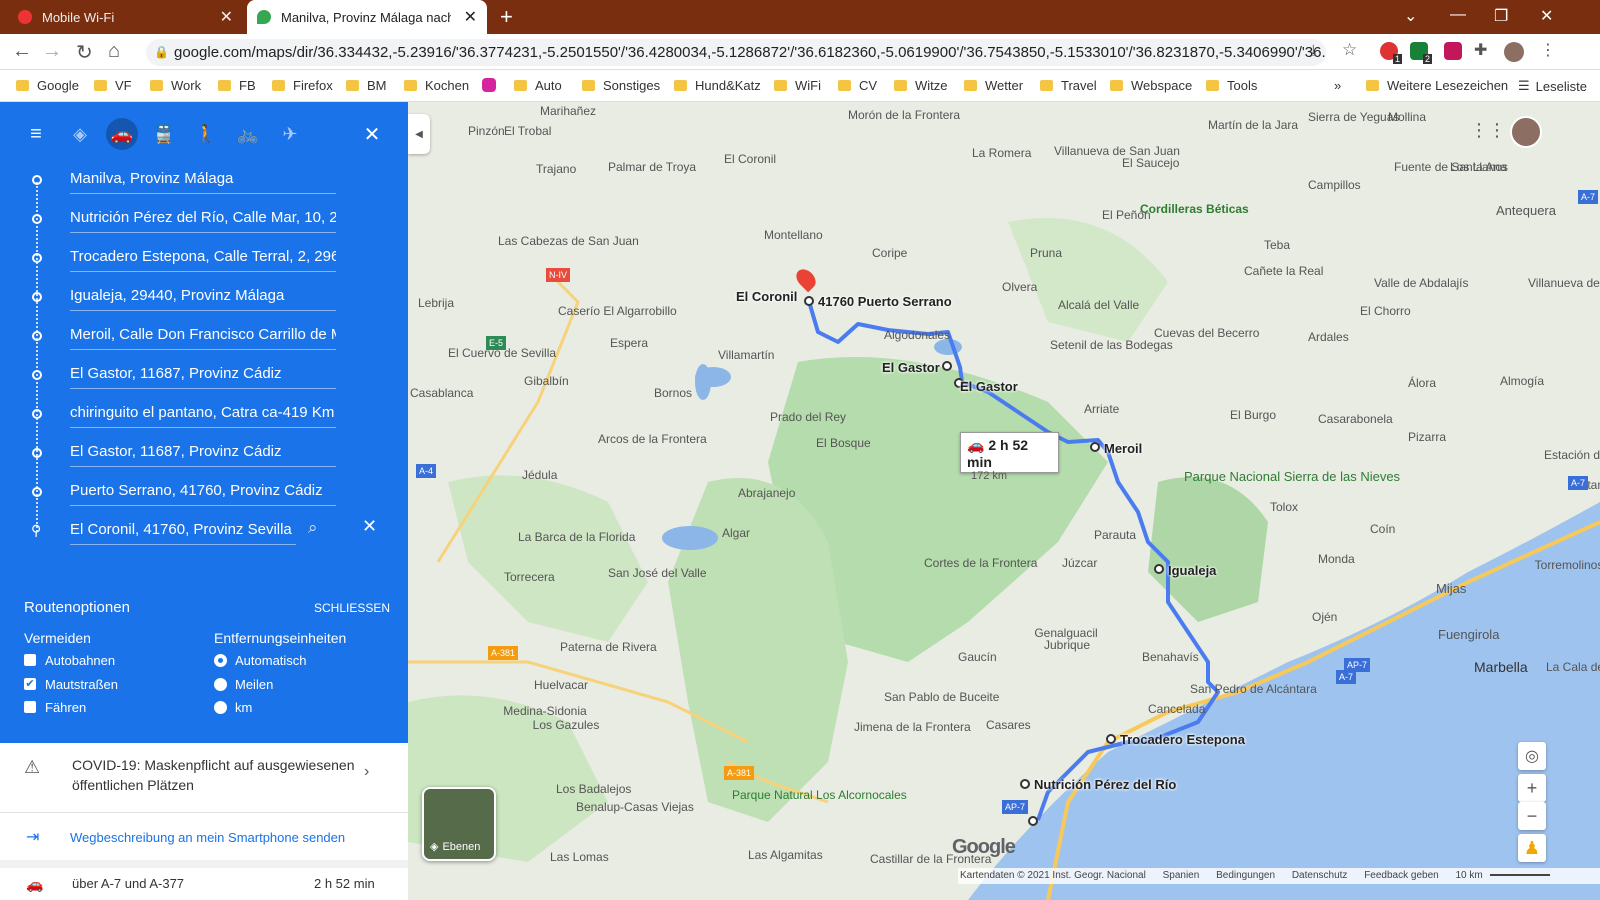 This screenshot has width=1600, height=900. Describe the element at coordinates (1231, 85) in the screenshot. I see `bookmark-tools: Tools` at that location.